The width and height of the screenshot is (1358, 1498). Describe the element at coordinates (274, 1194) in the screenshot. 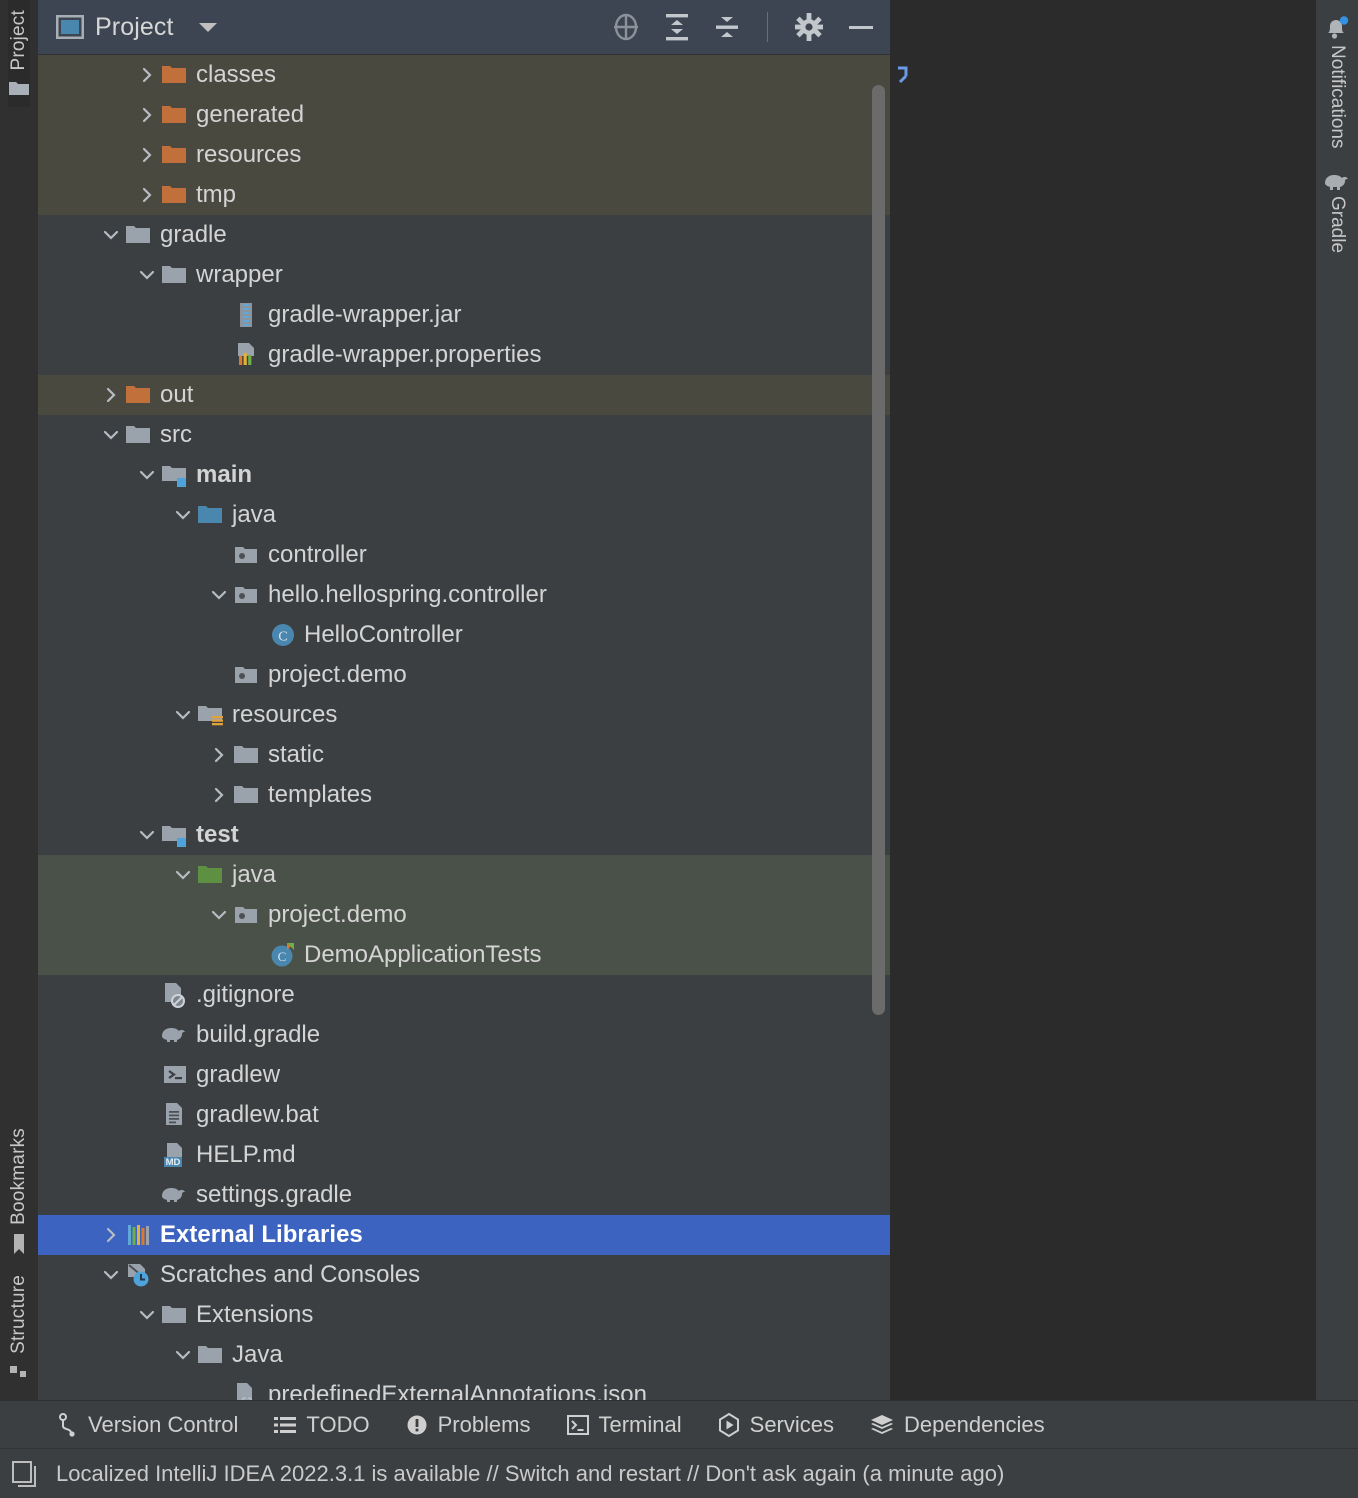

I see `tree-node-label: settings.gradle` at that location.